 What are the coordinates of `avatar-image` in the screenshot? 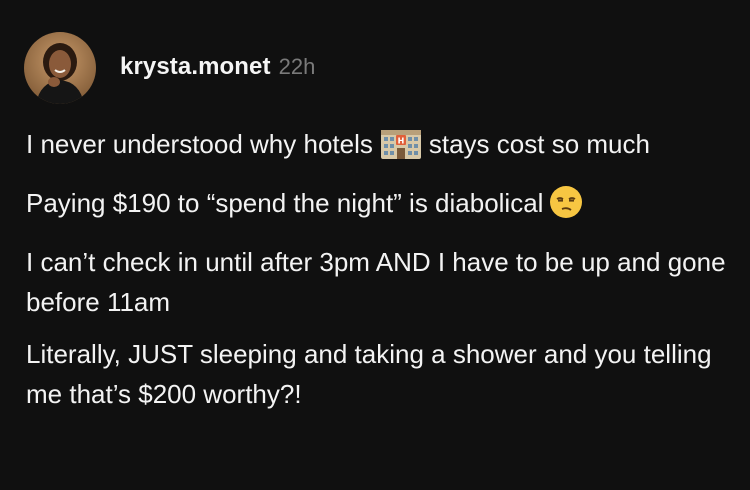 It's located at (60, 68).